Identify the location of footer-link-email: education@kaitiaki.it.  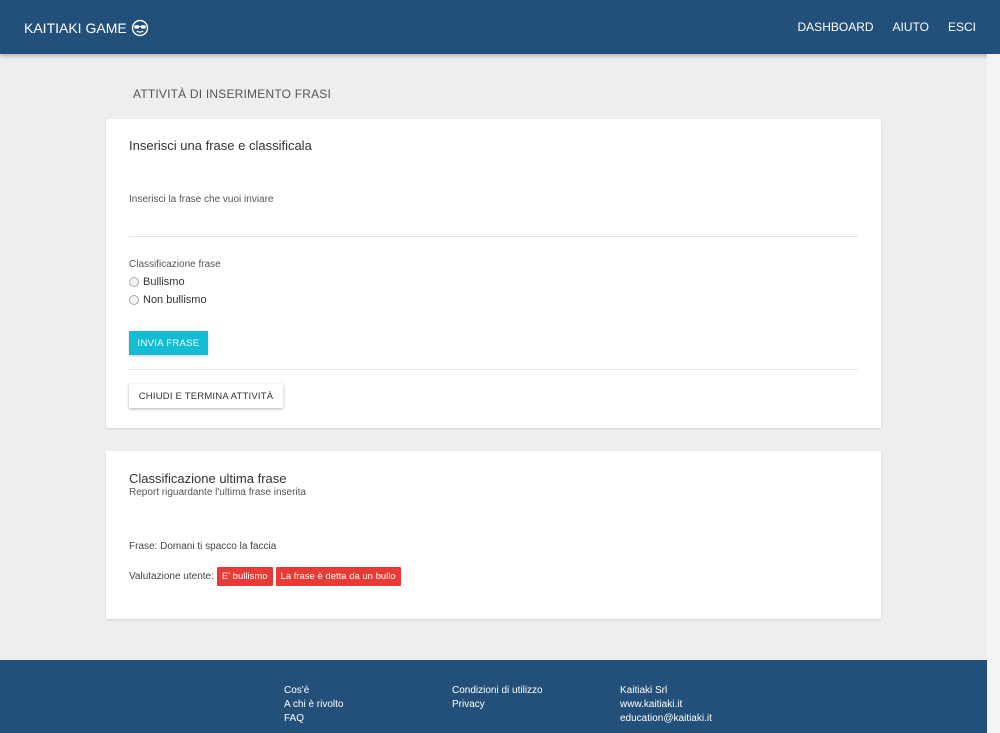
(666, 719).